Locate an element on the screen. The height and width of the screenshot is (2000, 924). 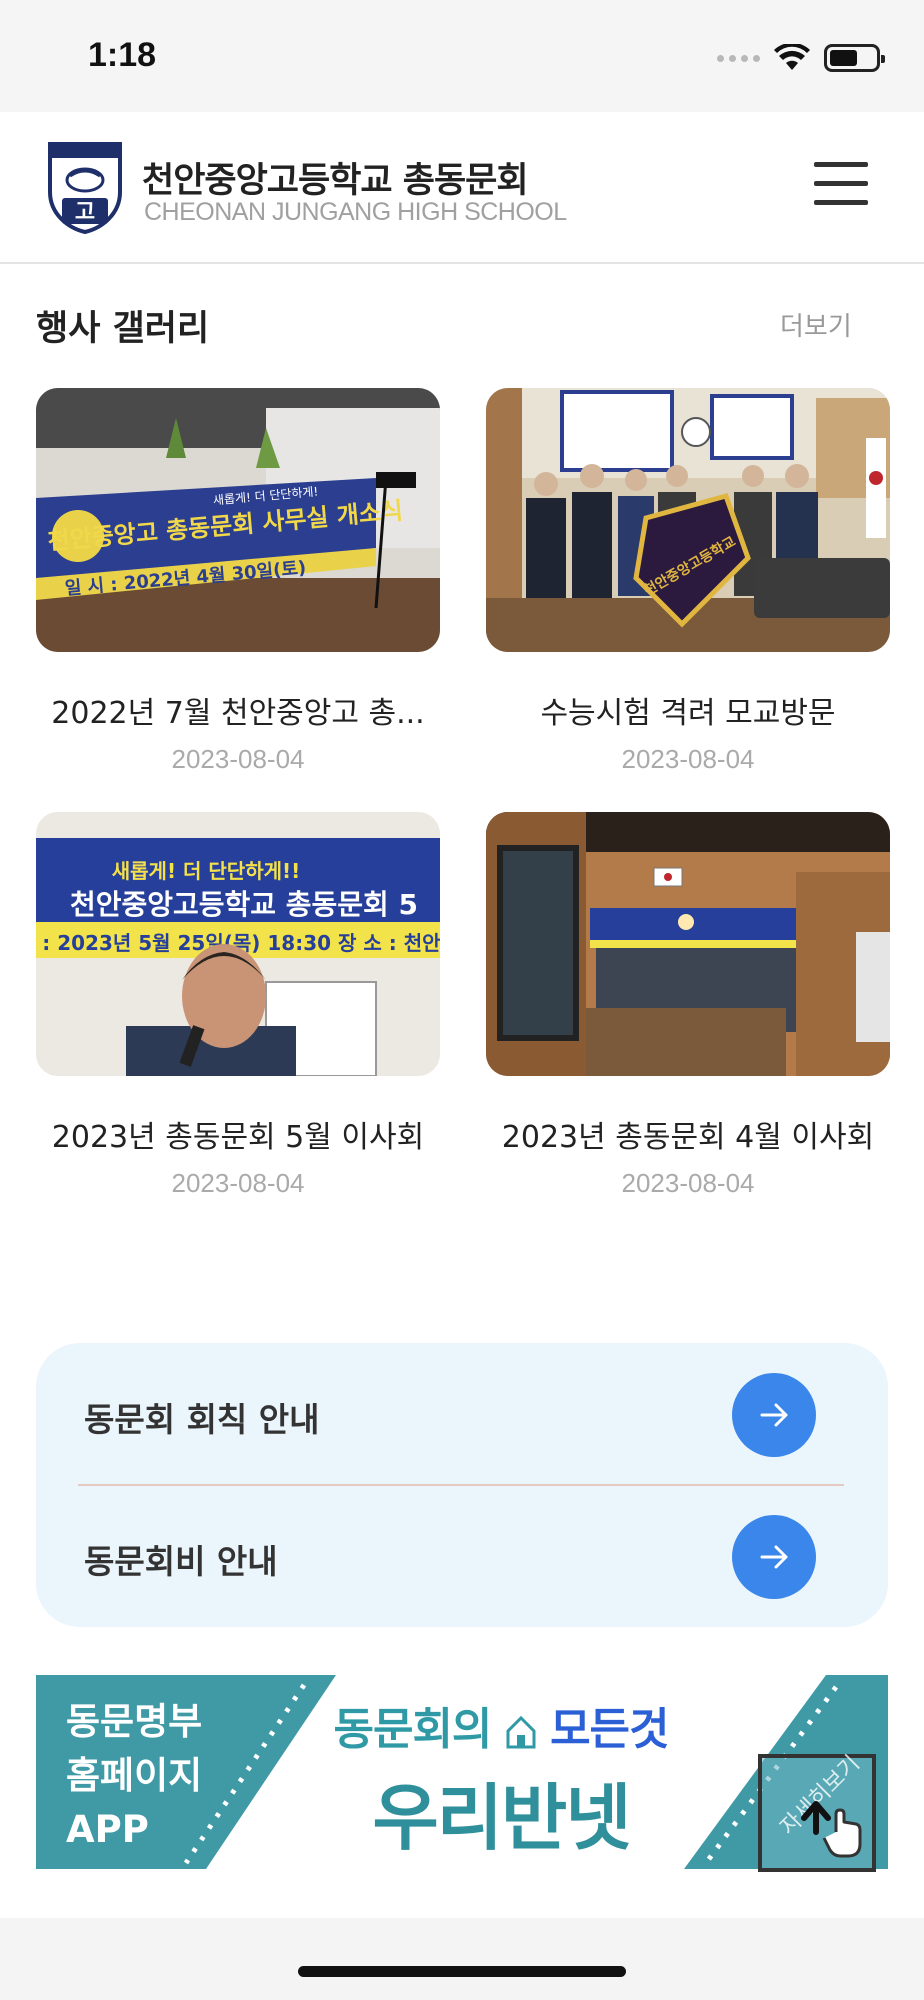
banner-left-text: 동문명부 홈페이지 APP is located at coordinates (134, 1776).